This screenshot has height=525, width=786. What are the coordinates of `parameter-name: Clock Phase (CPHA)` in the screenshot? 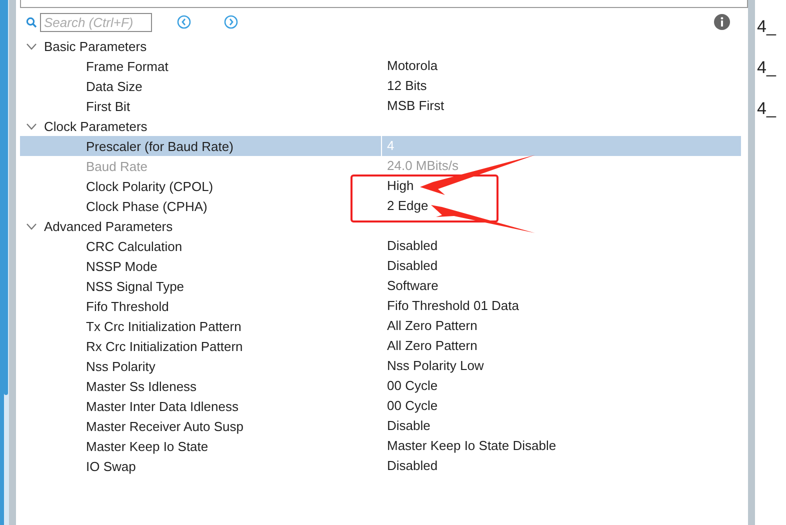 It's located at (146, 206).